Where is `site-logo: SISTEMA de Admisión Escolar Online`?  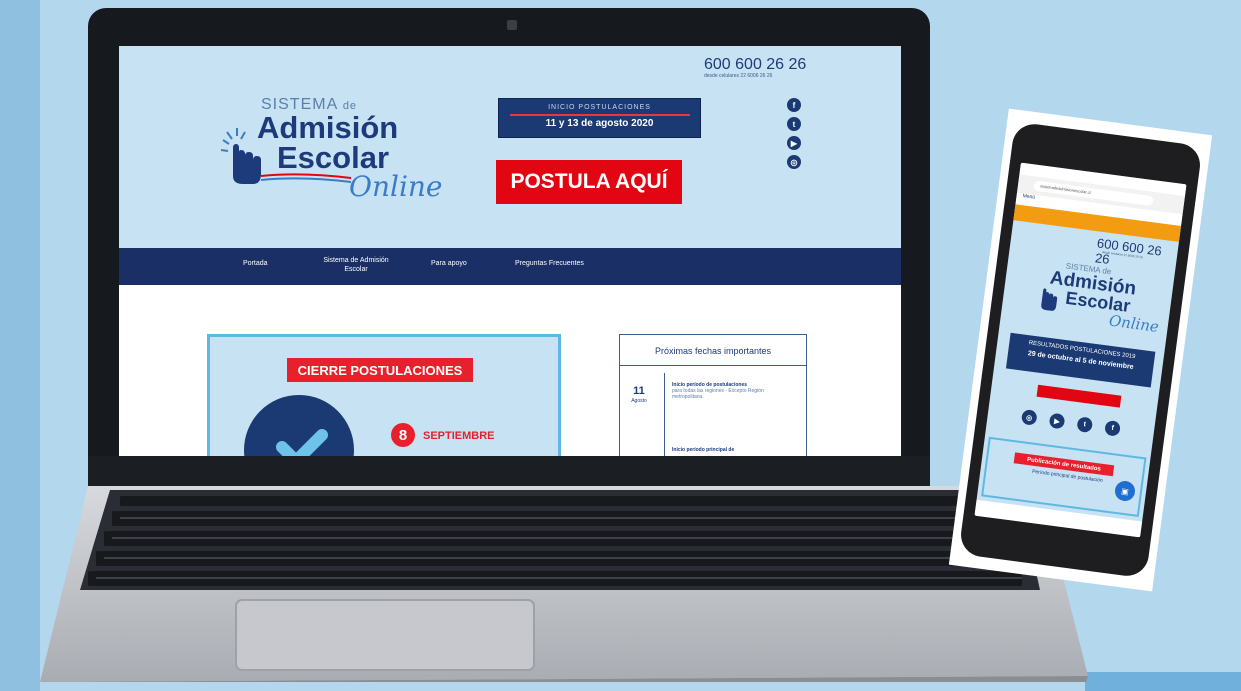 site-logo: SISTEMA de Admisión Escolar Online is located at coordinates (331, 171).